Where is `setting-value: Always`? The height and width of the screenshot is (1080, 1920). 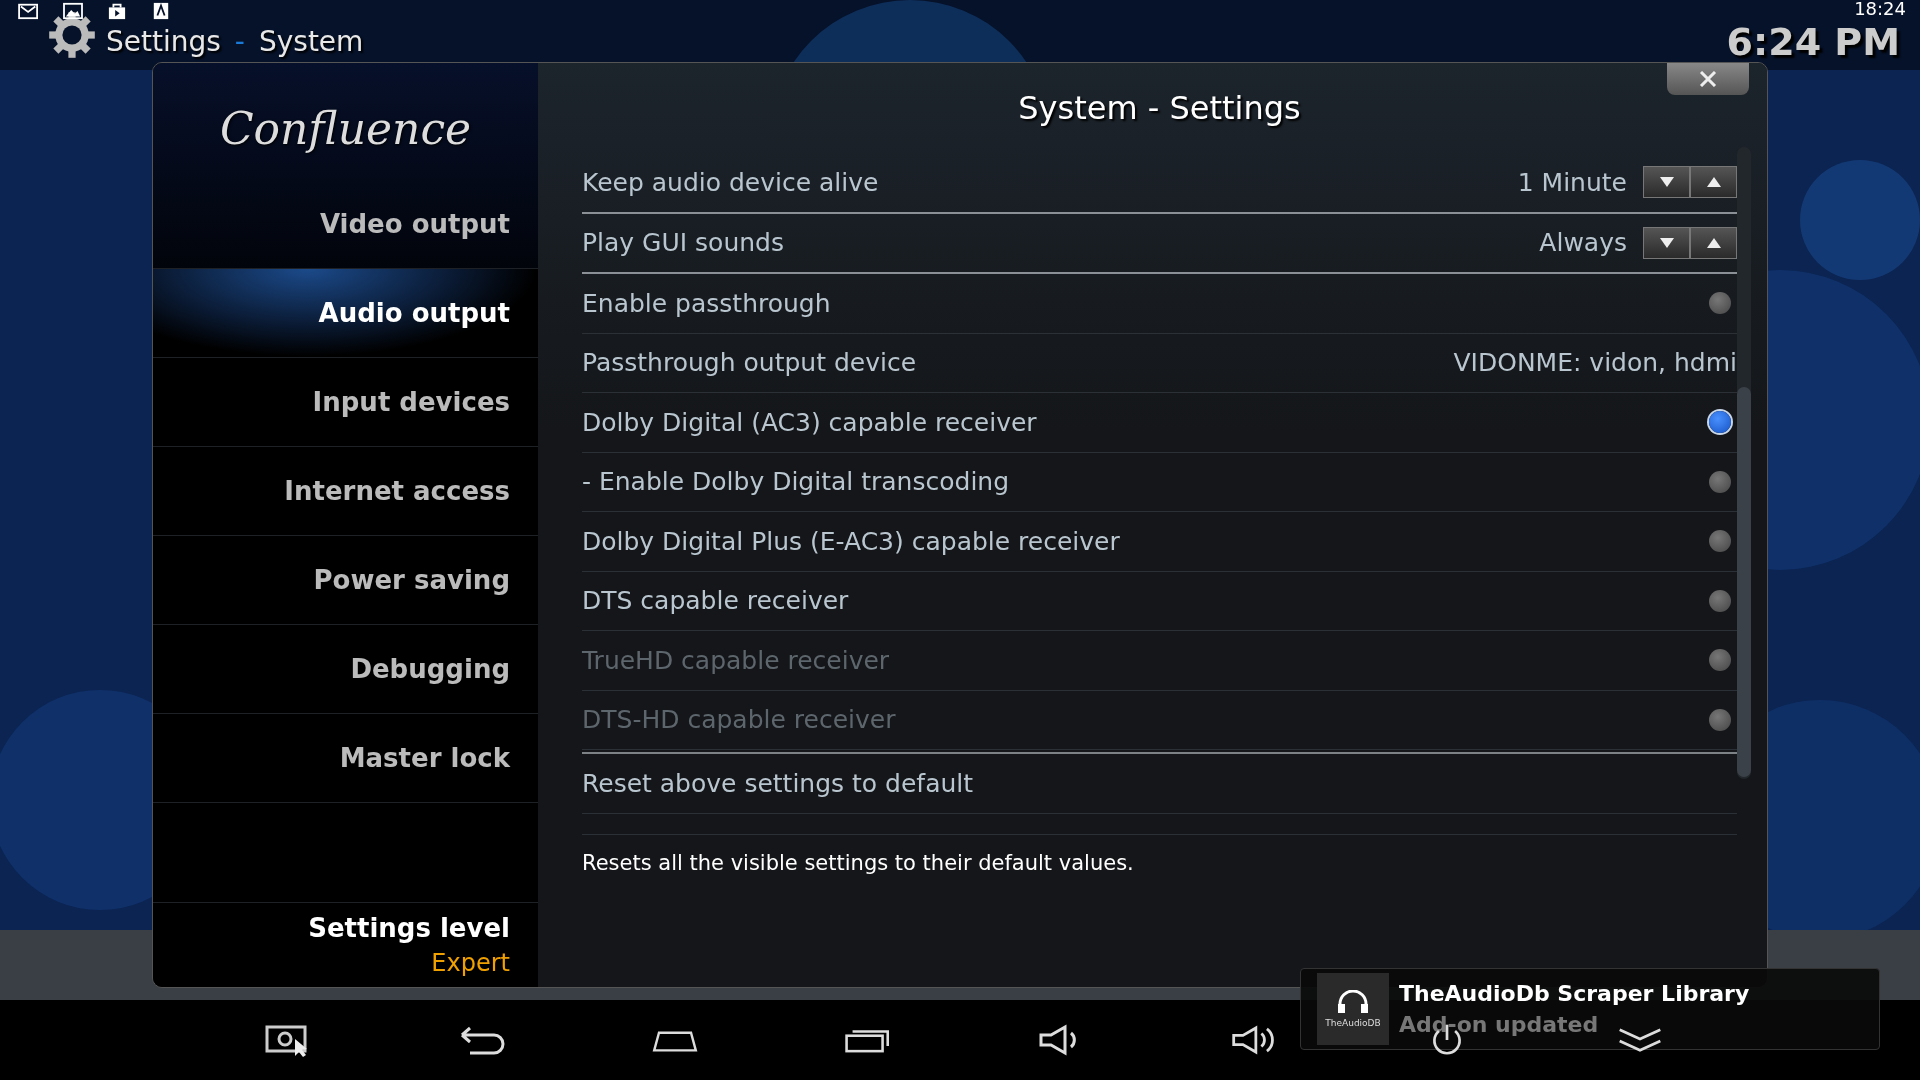
setting-value: Always is located at coordinates (1583, 243).